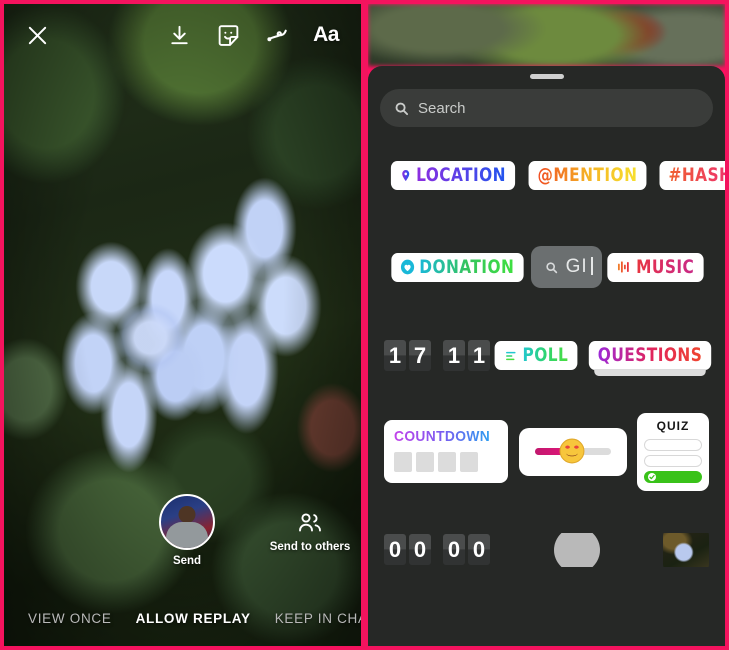 This screenshot has height=650, width=729. I want to click on clock-digit: 7, so click(420, 355).